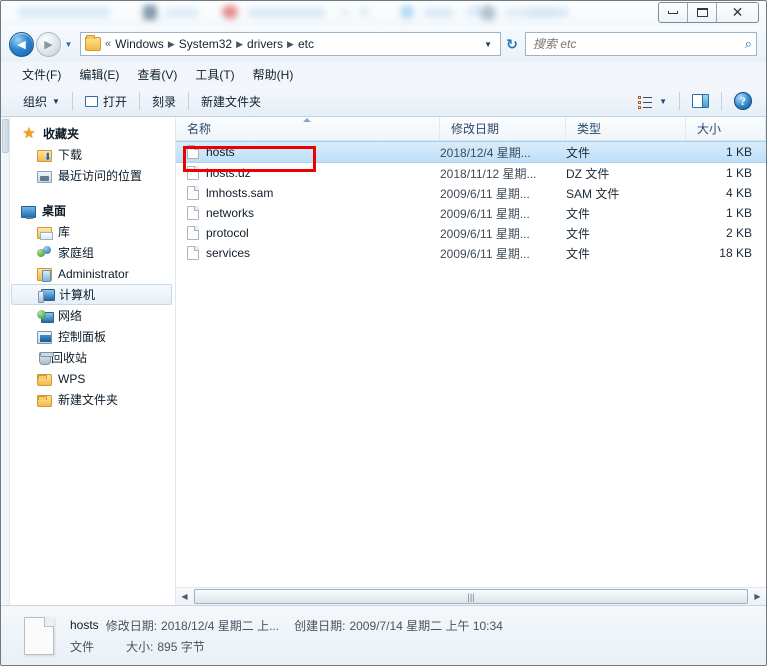  What do you see at coordinates (93, 273) in the screenshot?
I see `sidebar-item-administrator: Administrator` at bounding box center [93, 273].